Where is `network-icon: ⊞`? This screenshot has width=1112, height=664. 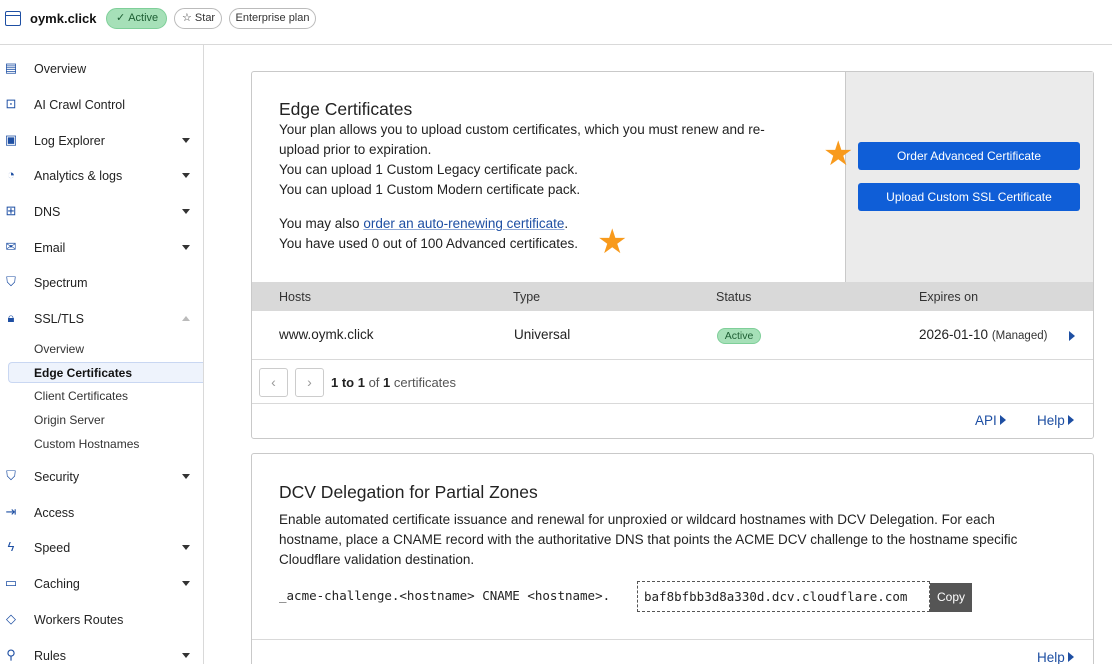
network-icon: ⊞ is located at coordinates (11, 210).